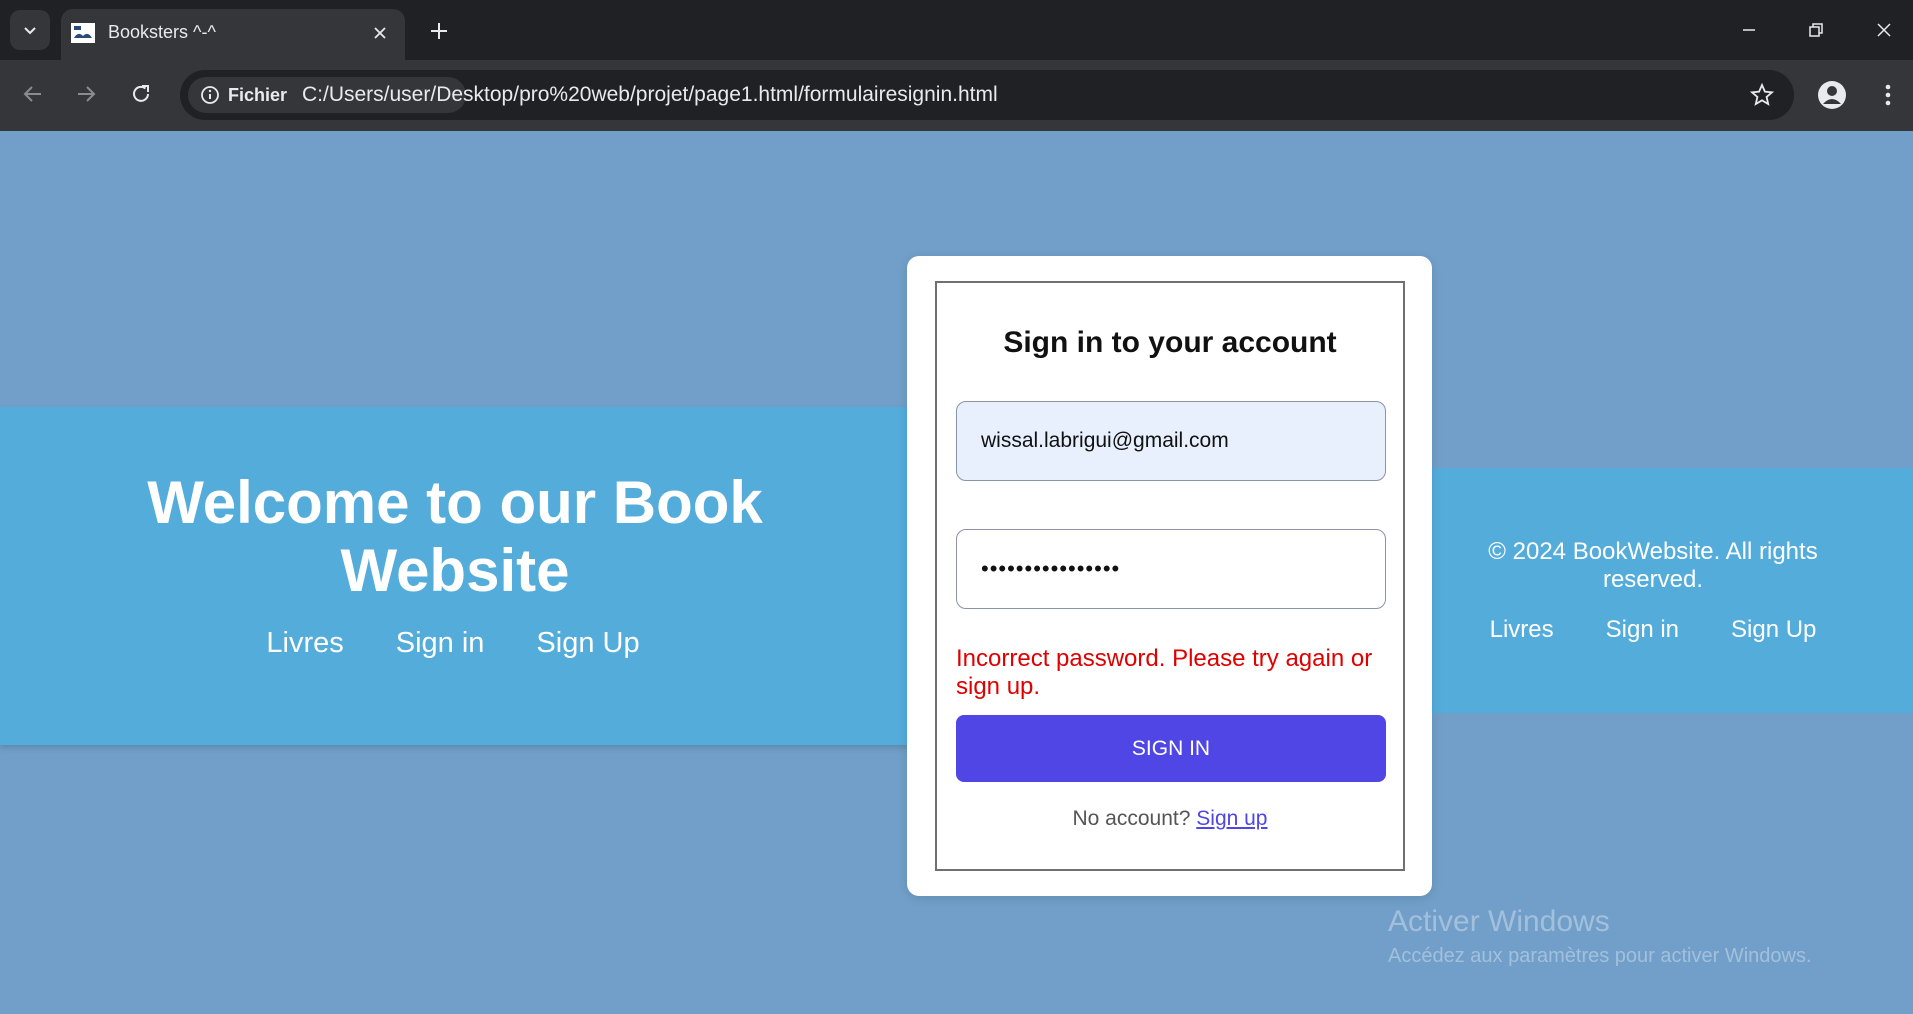 This screenshot has width=1913, height=1014. What do you see at coordinates (1653, 565) in the screenshot?
I see `copyright-text: © 2024 BookWebsite. All rights reserved.` at bounding box center [1653, 565].